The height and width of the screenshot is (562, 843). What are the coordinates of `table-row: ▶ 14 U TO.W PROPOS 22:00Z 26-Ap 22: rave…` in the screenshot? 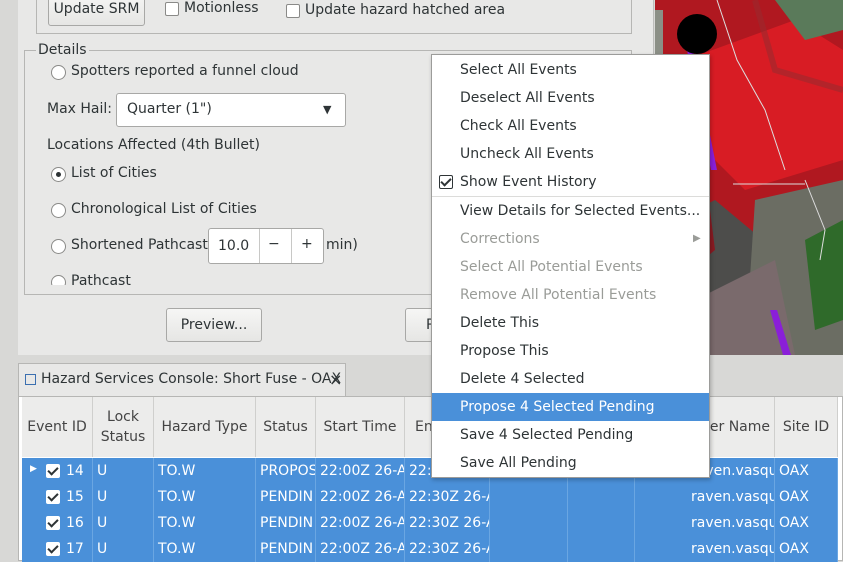 It's located at (430, 471).